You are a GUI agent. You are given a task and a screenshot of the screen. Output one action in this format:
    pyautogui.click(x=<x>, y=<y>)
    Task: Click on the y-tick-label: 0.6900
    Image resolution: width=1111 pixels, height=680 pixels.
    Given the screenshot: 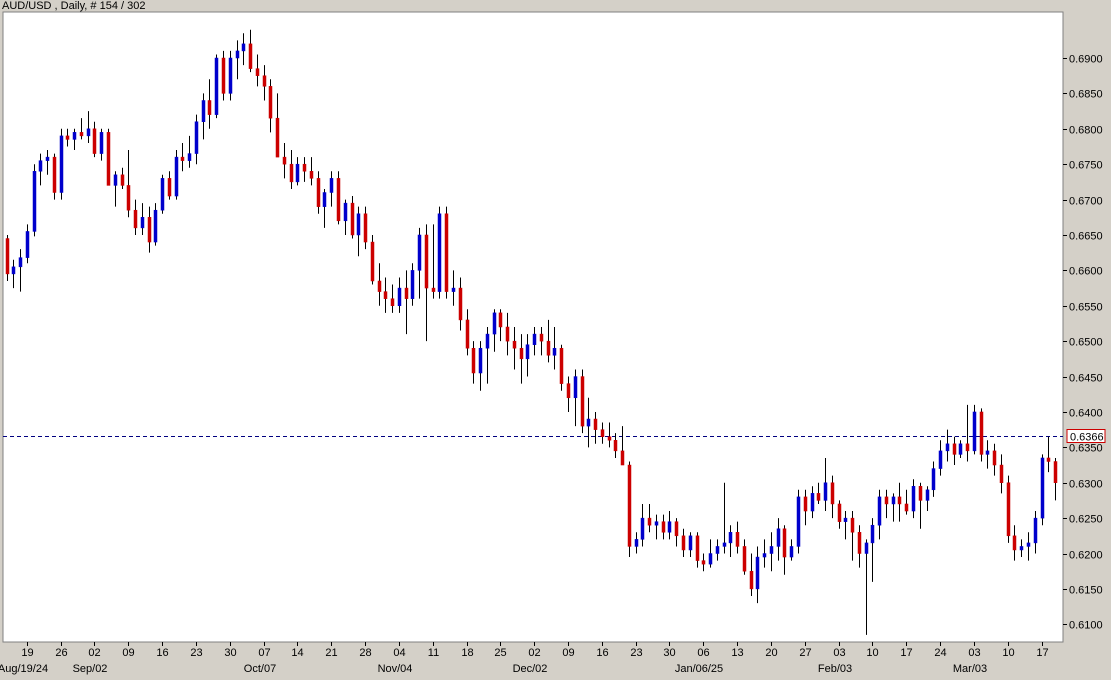 What is the action you would take?
    pyautogui.click(x=1086, y=60)
    